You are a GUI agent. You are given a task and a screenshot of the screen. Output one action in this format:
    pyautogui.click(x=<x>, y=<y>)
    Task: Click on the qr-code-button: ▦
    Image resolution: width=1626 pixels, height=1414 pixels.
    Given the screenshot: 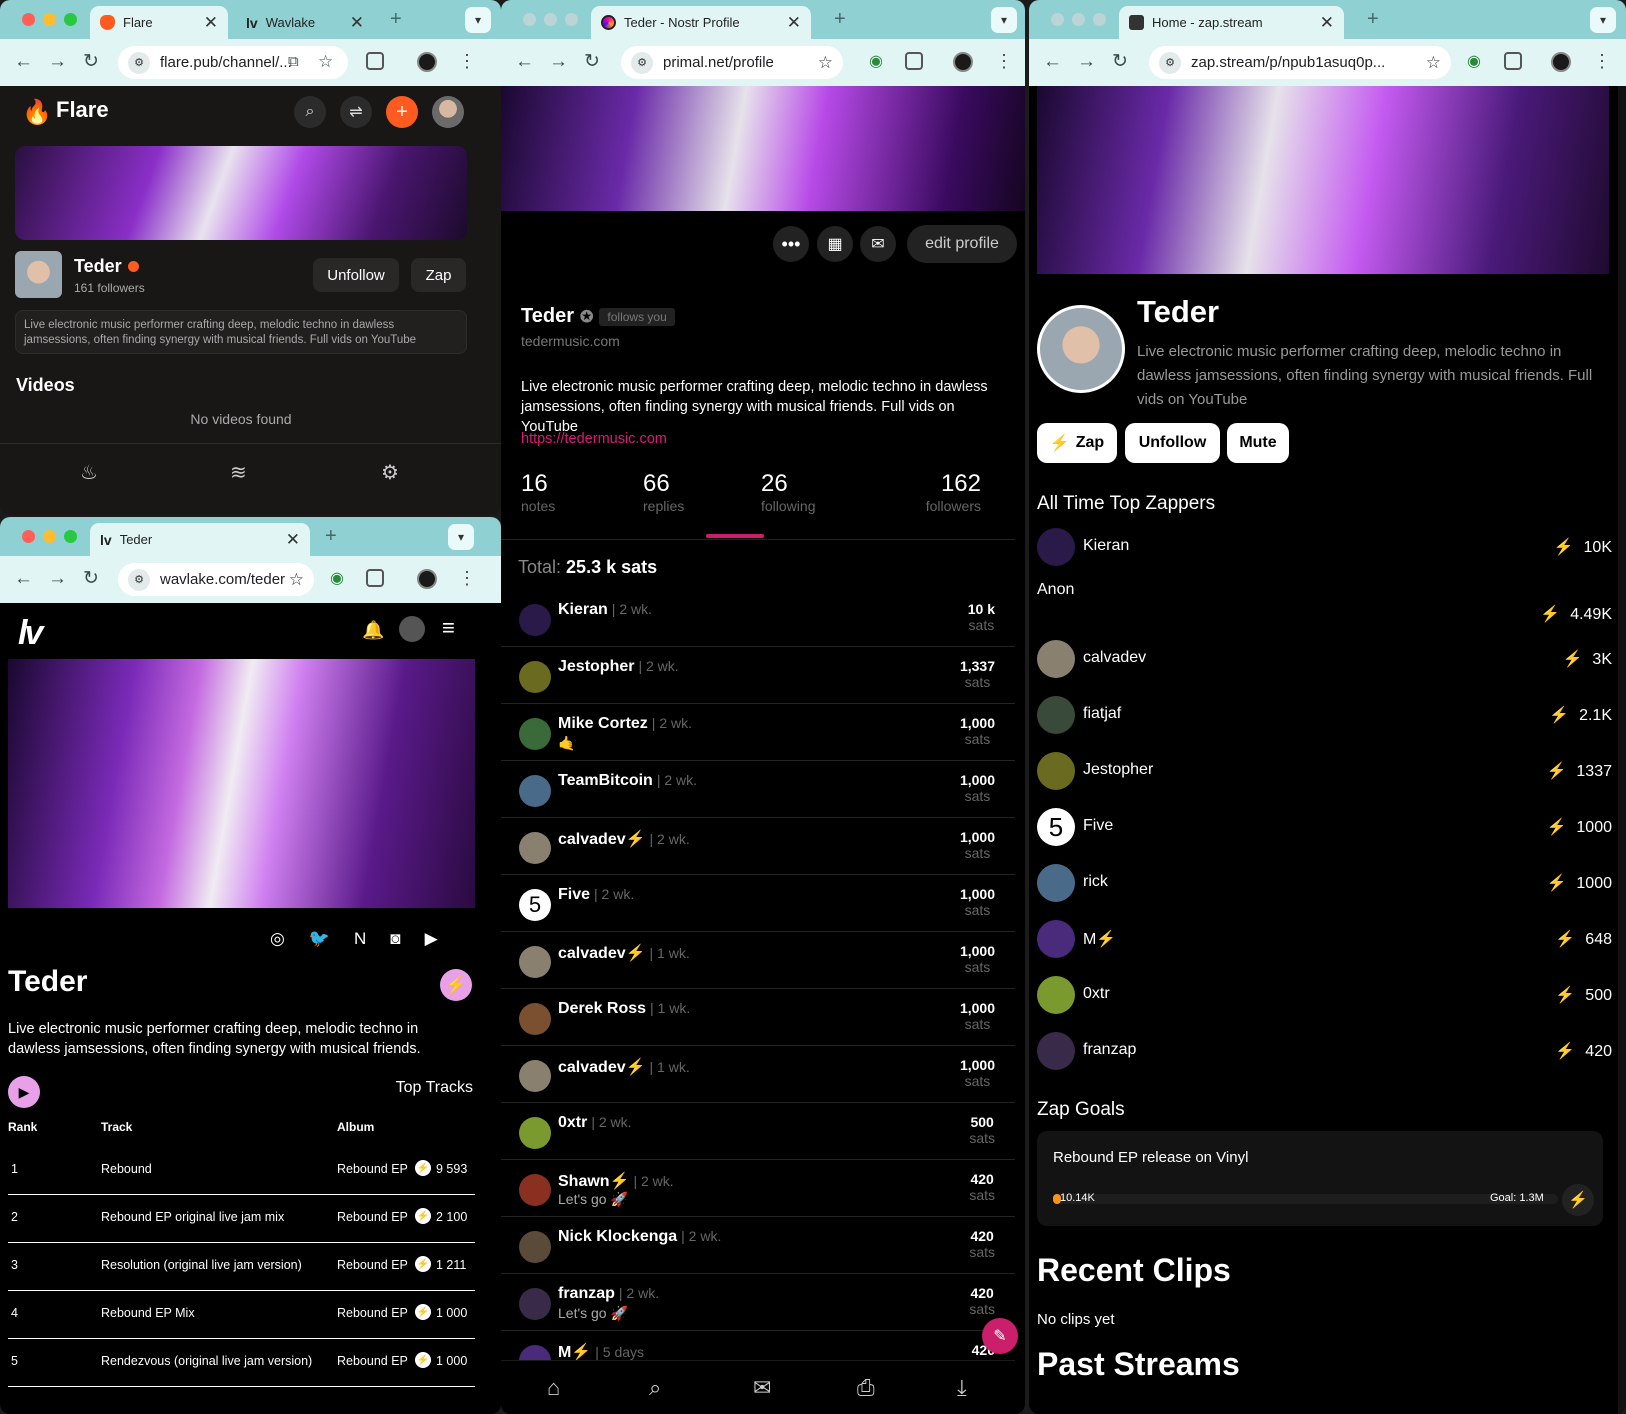 What is the action you would take?
    pyautogui.click(x=835, y=244)
    